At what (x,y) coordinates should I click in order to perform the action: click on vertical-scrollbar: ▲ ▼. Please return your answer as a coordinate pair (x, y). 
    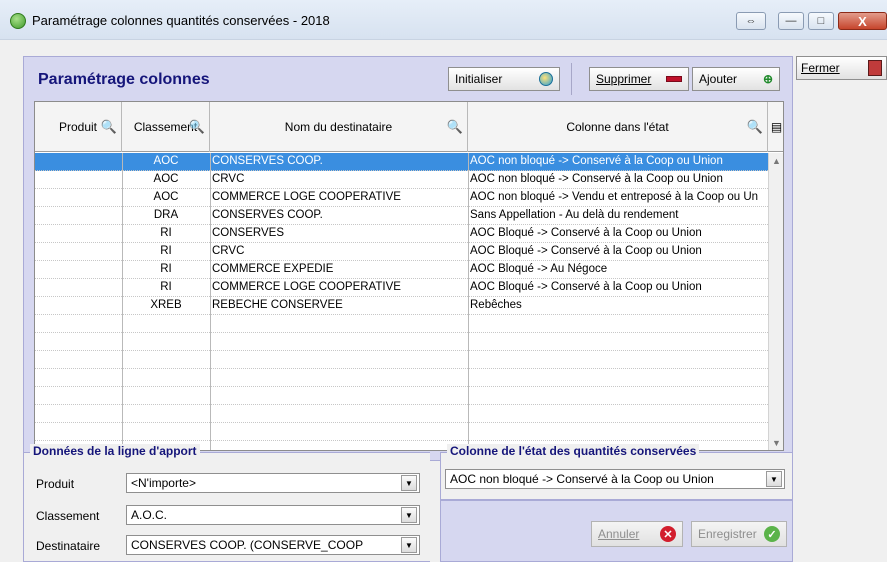
    Looking at the image, I should click on (775, 301).